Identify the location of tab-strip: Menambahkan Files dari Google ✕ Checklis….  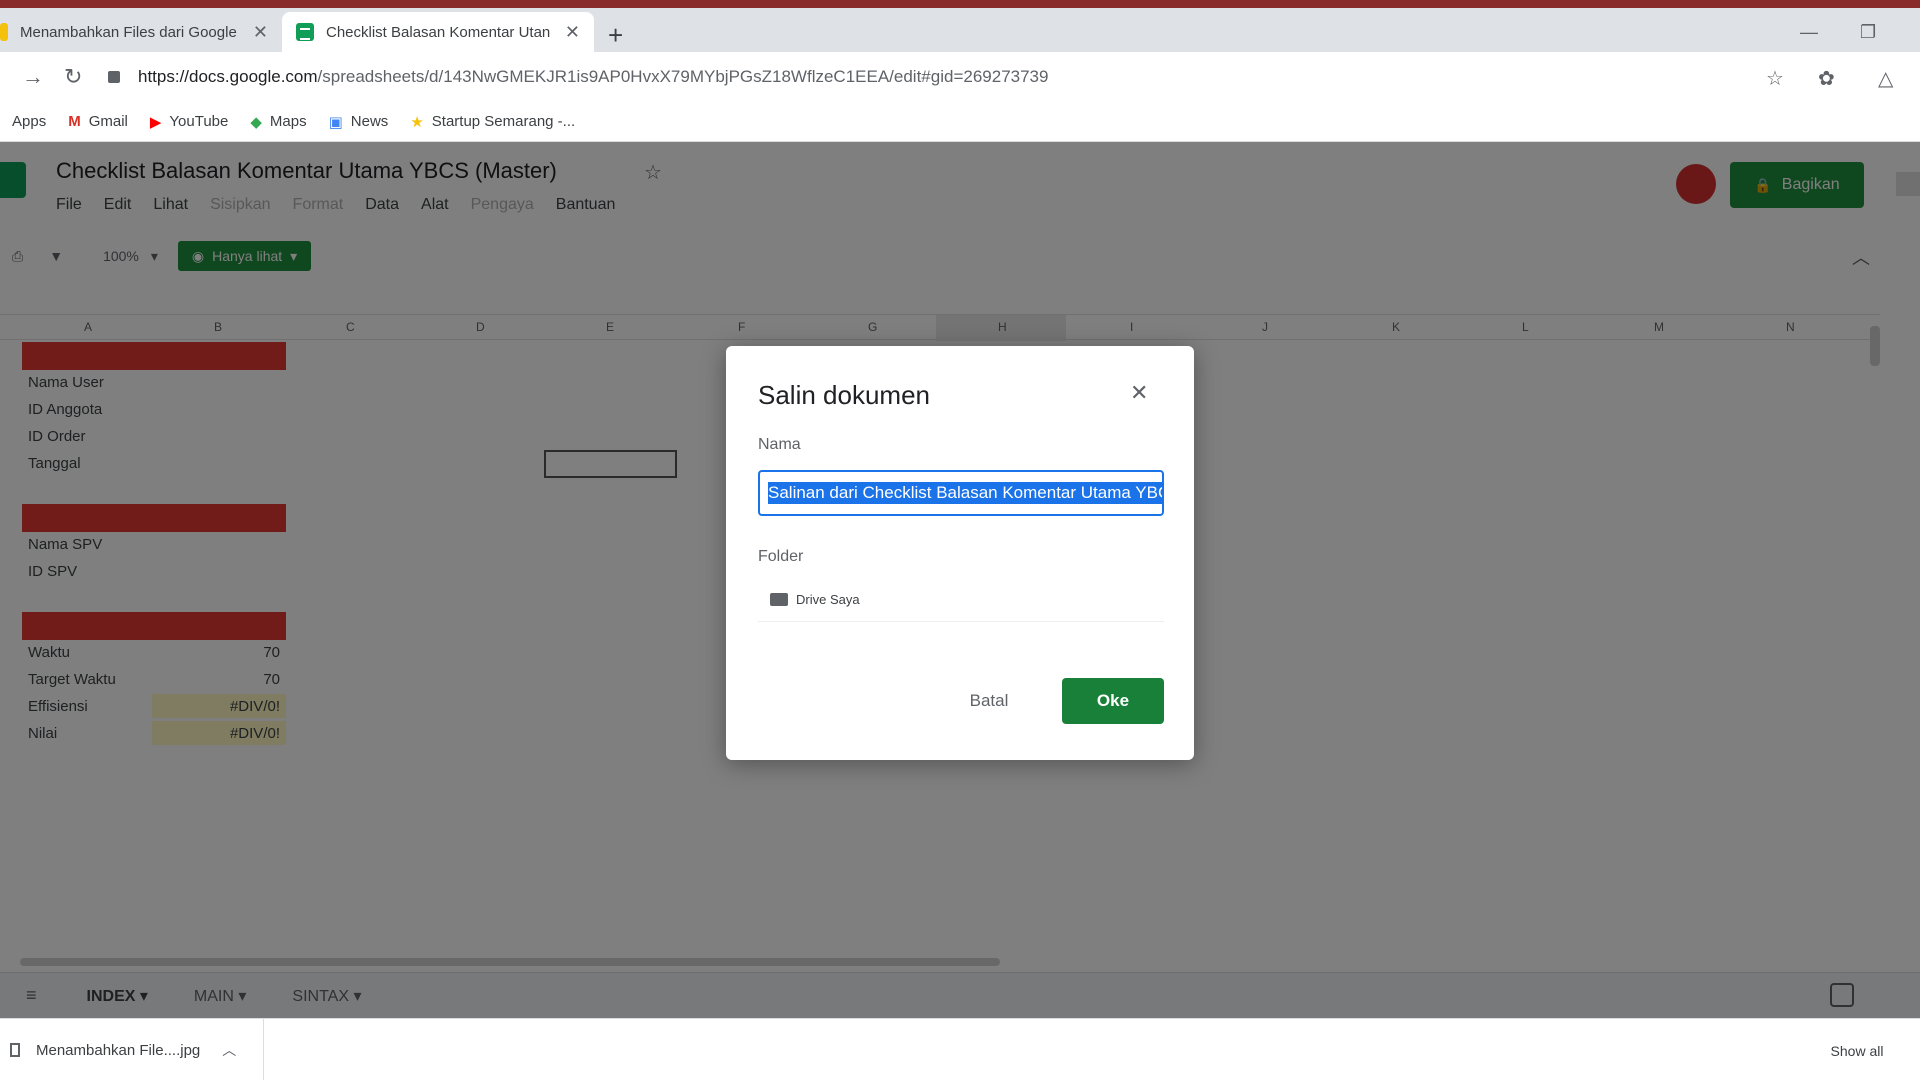
(960, 30).